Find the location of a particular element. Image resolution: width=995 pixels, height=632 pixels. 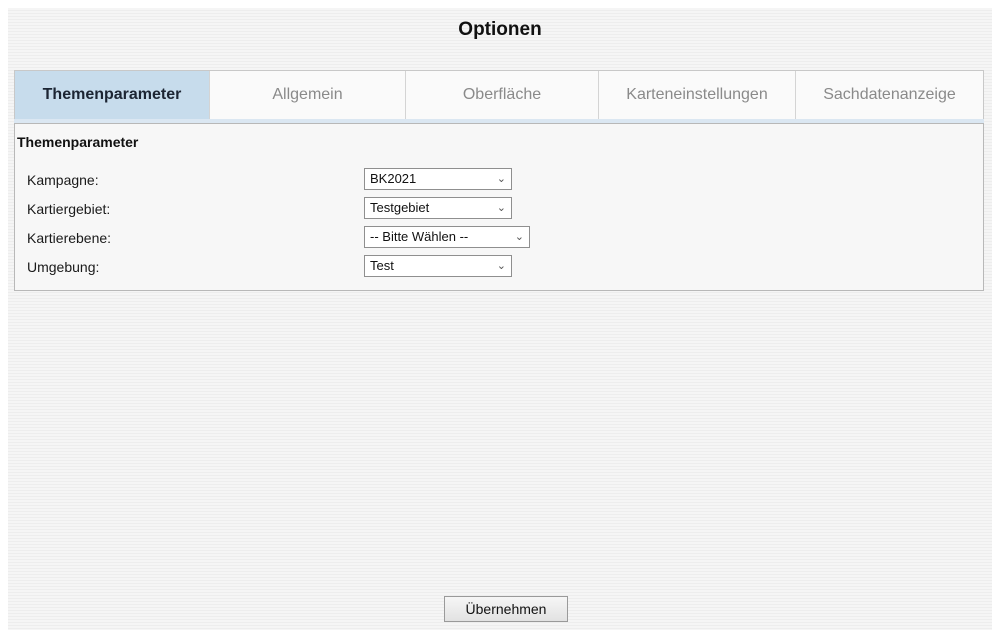

kartiergebiet-label: Kartiergebiet: is located at coordinates (69, 209).